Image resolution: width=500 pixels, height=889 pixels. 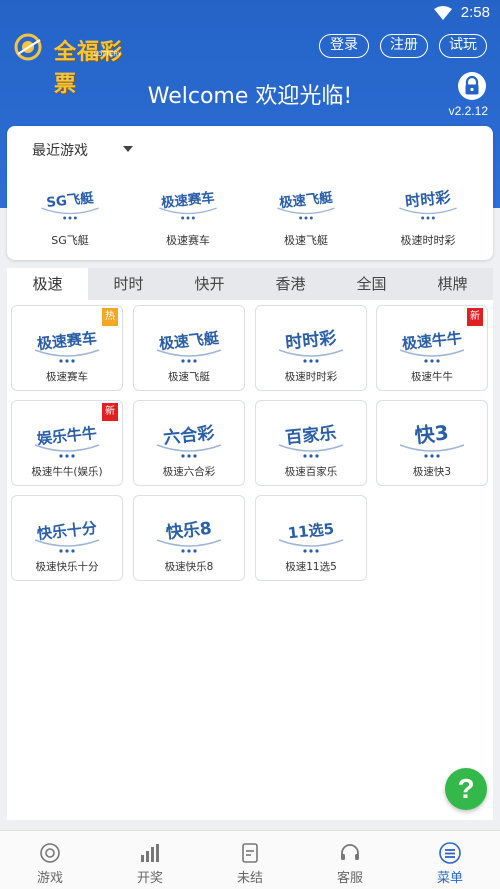 What do you see at coordinates (466, 789) in the screenshot?
I see `help-button: ?` at bounding box center [466, 789].